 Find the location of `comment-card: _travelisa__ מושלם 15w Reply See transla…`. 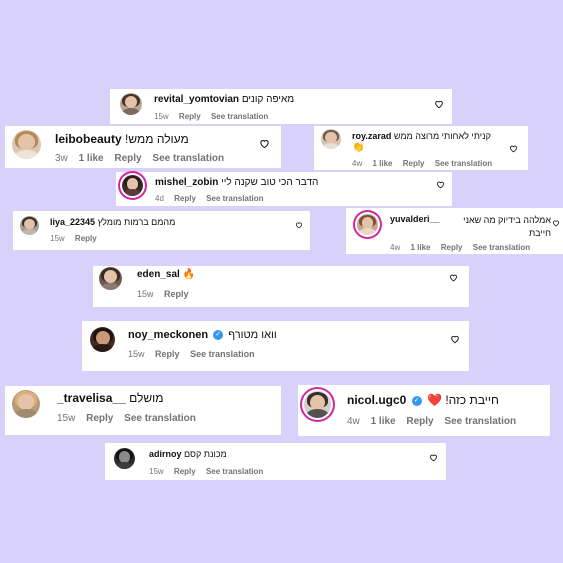

comment-card: _travelisa__ מושלם 15w Reply See transla… is located at coordinates (143, 410).